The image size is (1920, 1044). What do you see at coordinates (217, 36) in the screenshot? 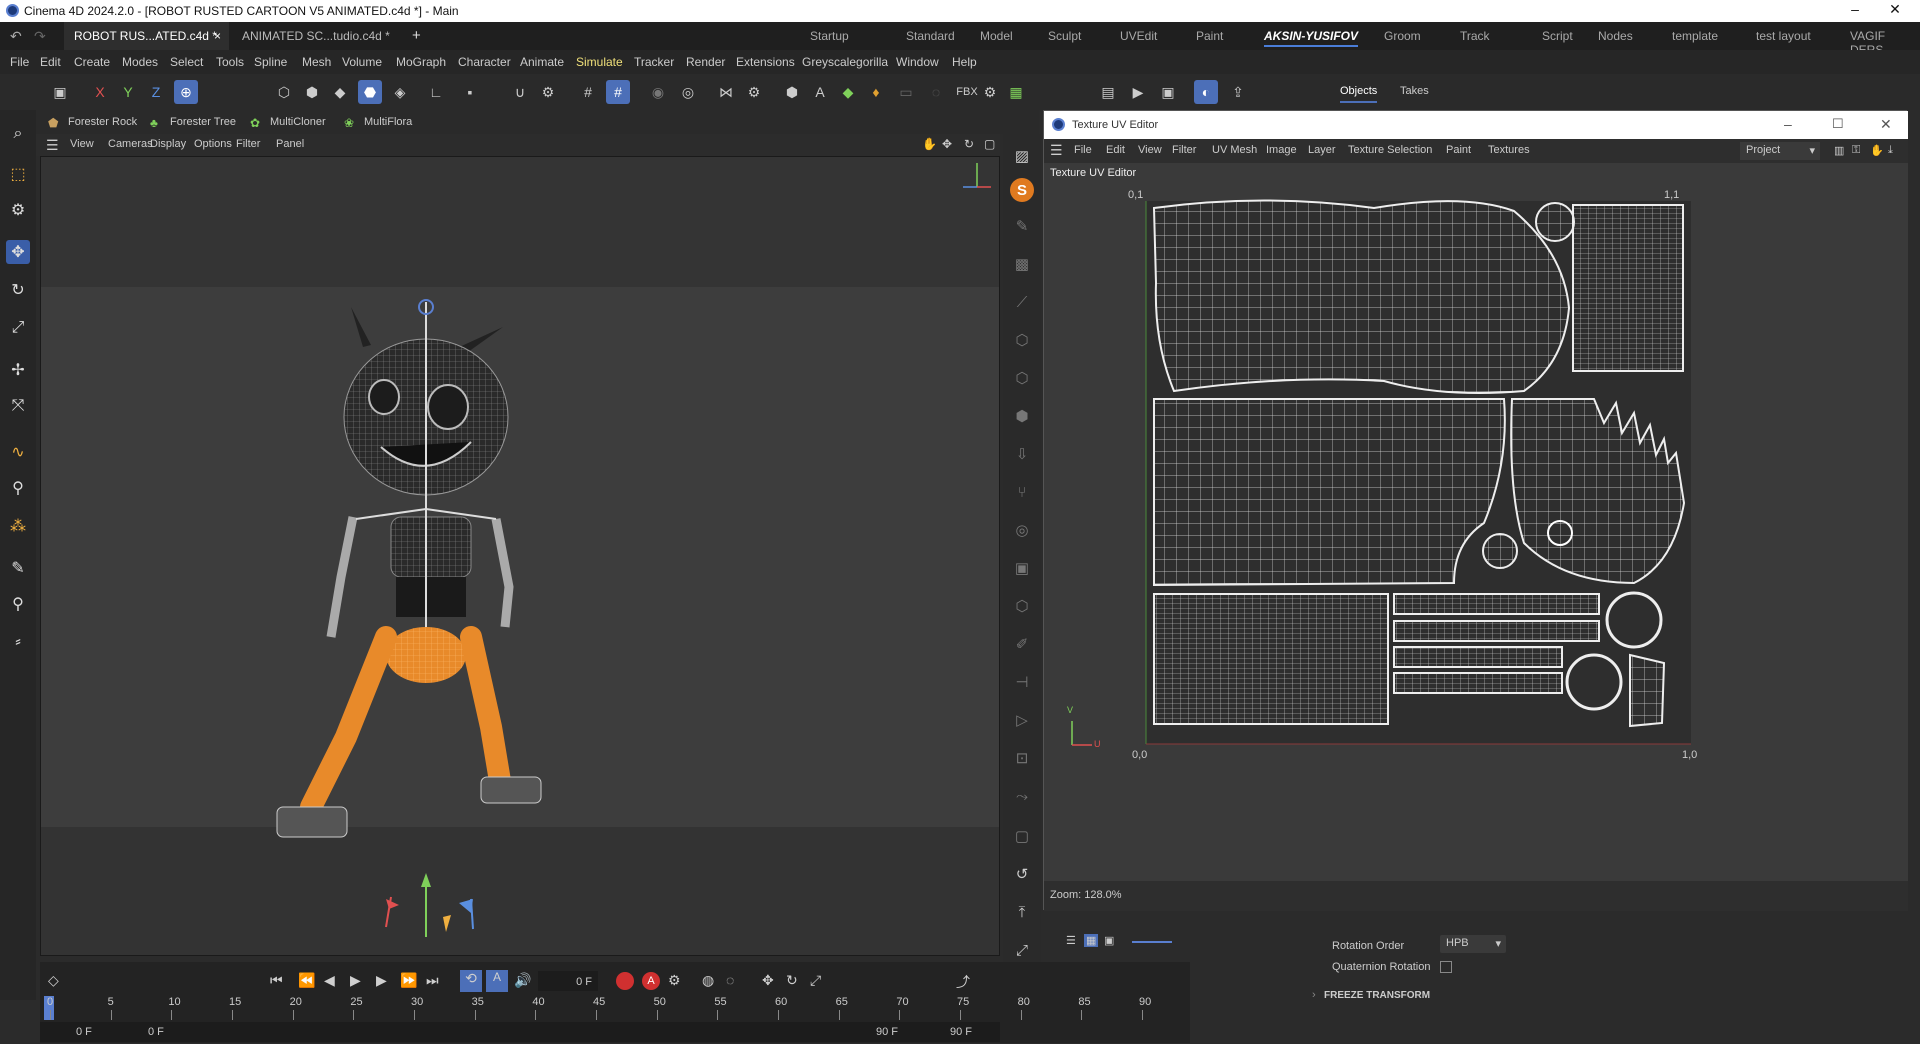
I see `close-tab-icon: ×` at bounding box center [217, 36].